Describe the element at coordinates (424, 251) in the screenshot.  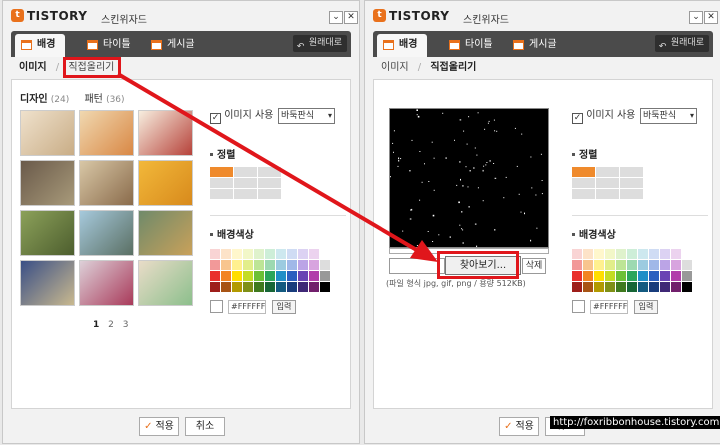
I see `arrow-head-icon` at that location.